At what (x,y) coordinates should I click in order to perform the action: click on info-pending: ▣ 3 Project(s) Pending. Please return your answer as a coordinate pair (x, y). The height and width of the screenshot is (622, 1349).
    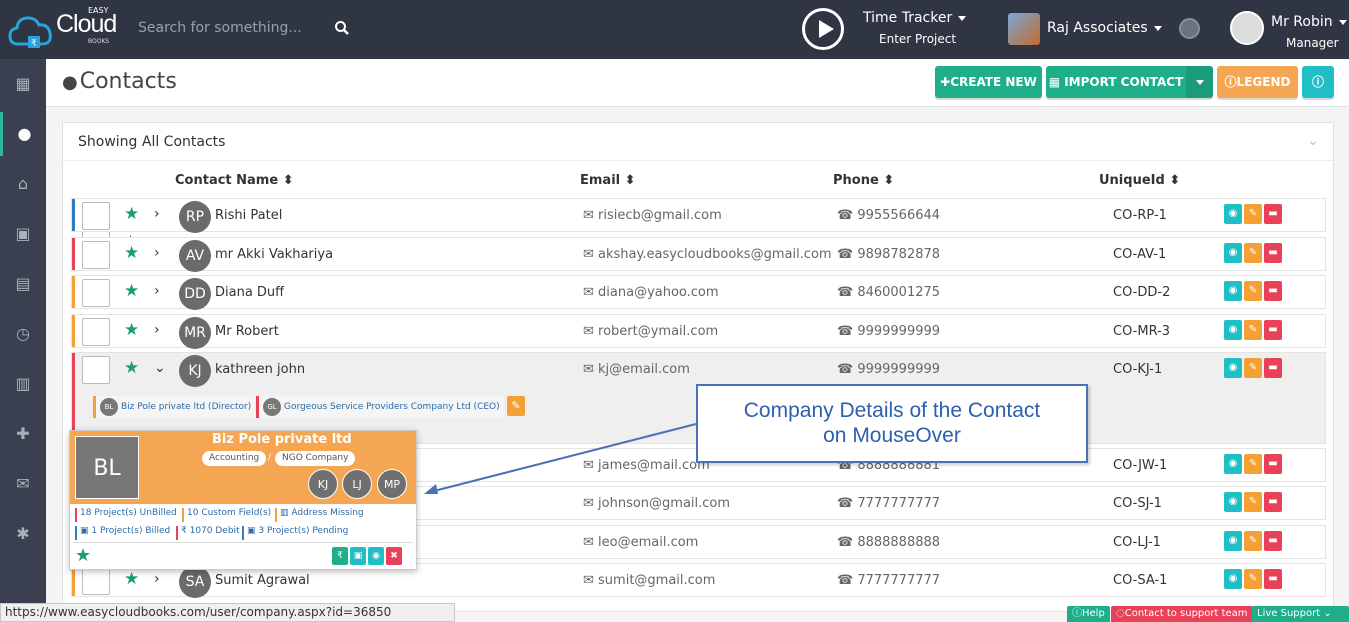
    Looking at the image, I should click on (295, 533).